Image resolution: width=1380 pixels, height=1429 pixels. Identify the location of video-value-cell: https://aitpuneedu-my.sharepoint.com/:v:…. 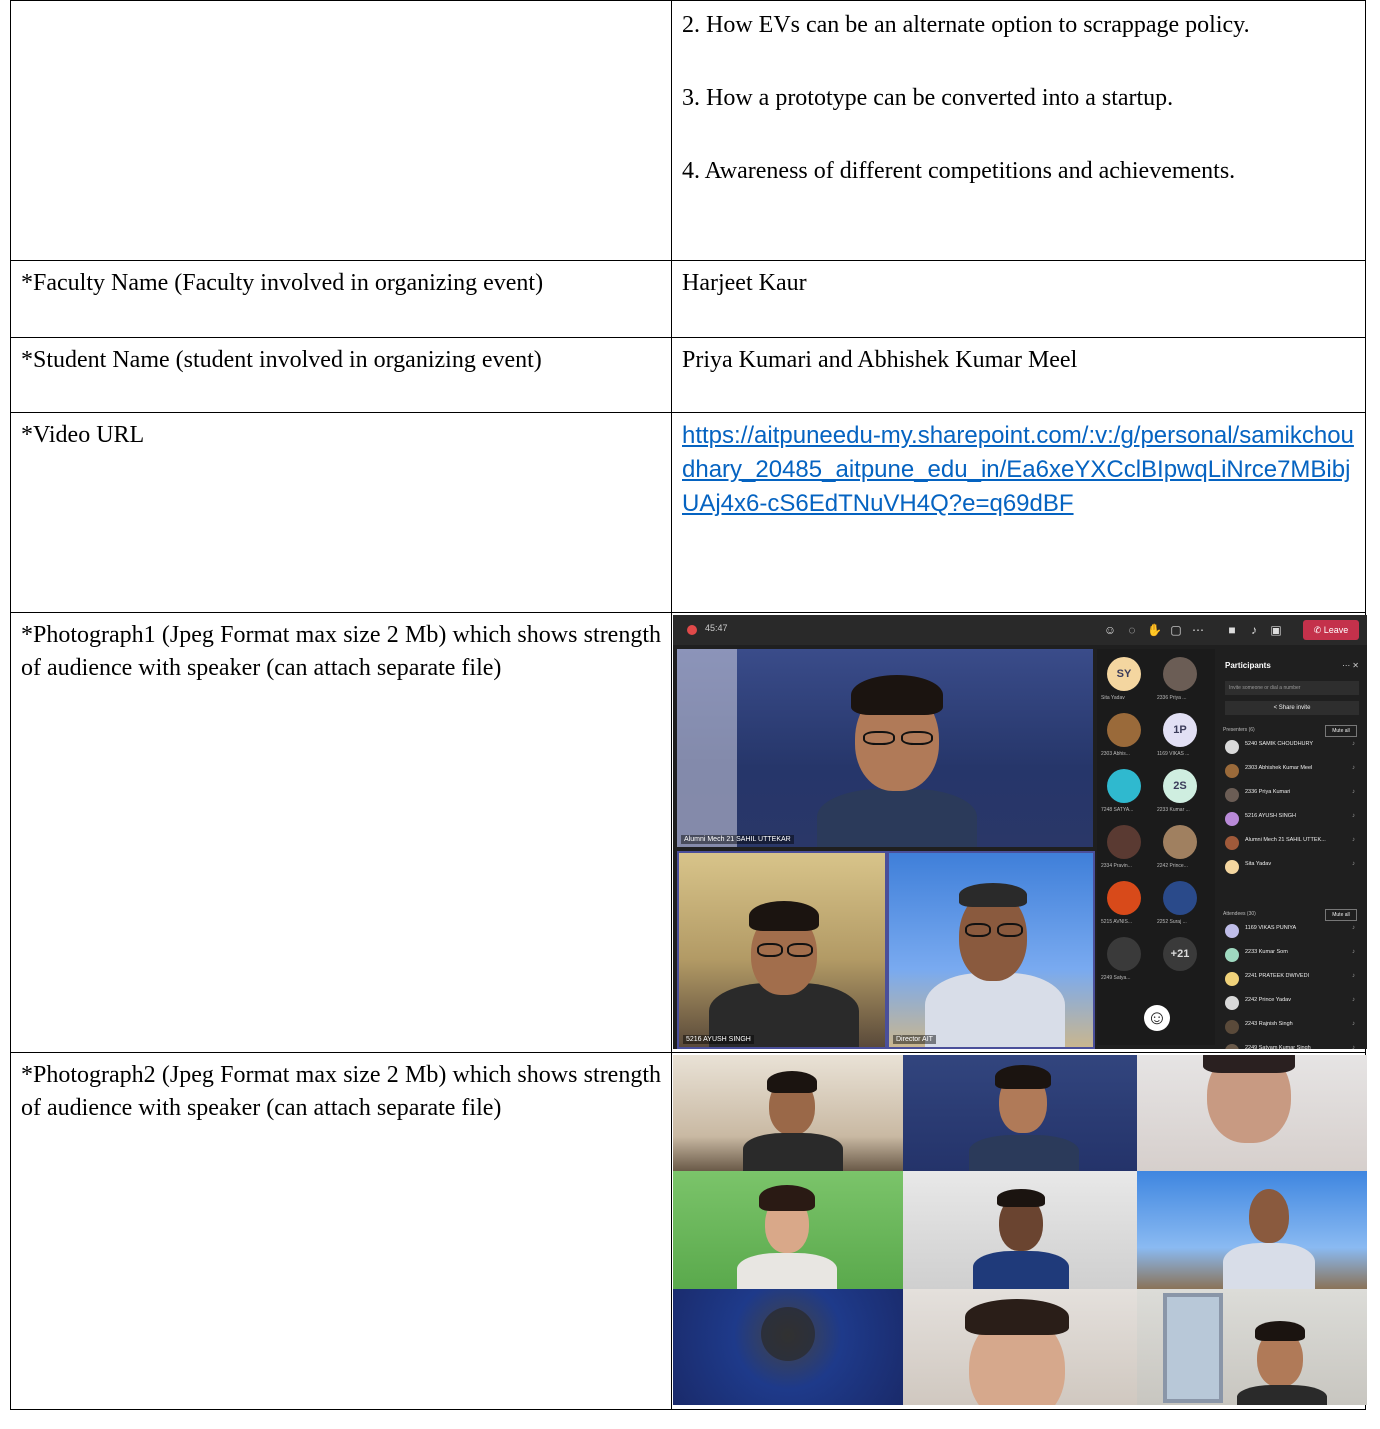
(1018, 512).